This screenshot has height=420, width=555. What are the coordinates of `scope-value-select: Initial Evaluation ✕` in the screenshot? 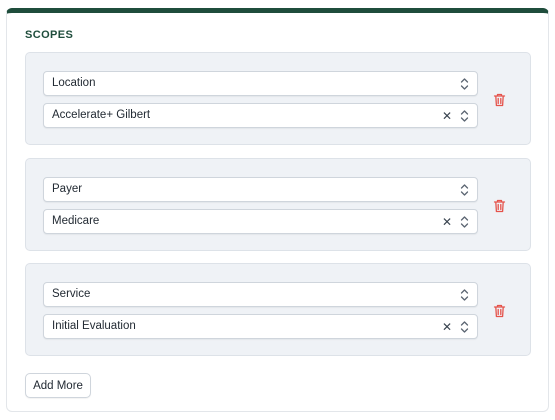 It's located at (260, 326).